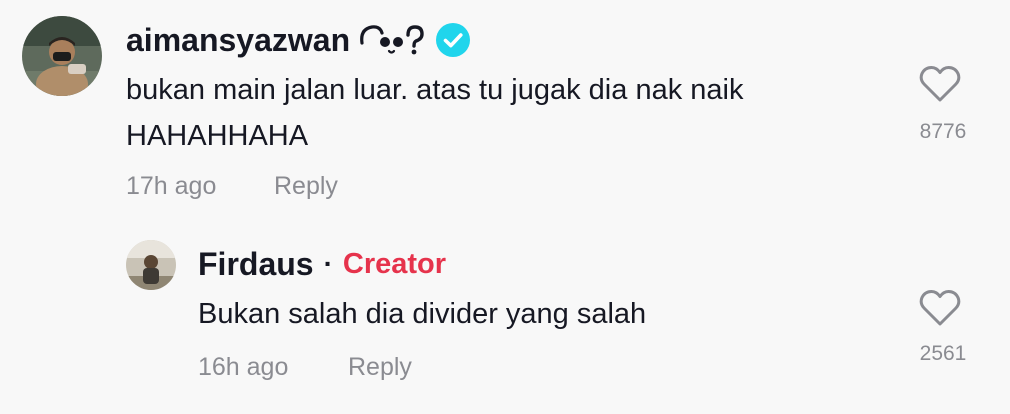  Describe the element at coordinates (394, 263) in the screenshot. I see `creator-badge: Creator` at that location.